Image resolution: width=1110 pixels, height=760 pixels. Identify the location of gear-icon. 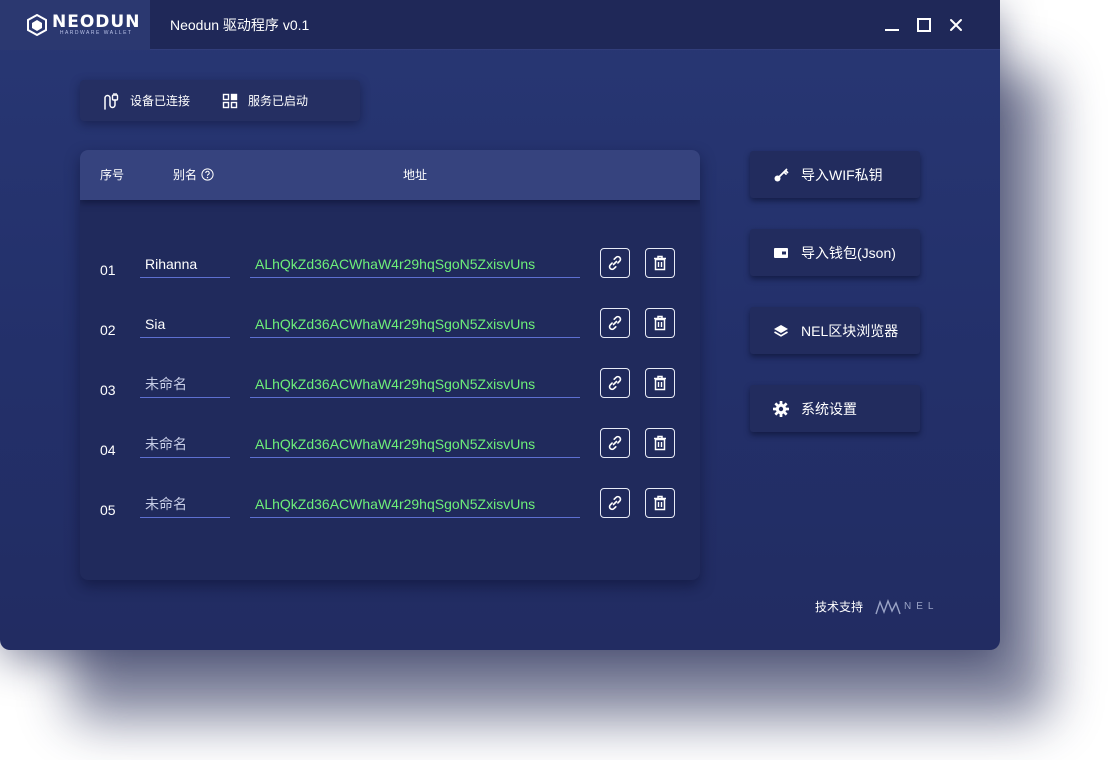
(781, 409).